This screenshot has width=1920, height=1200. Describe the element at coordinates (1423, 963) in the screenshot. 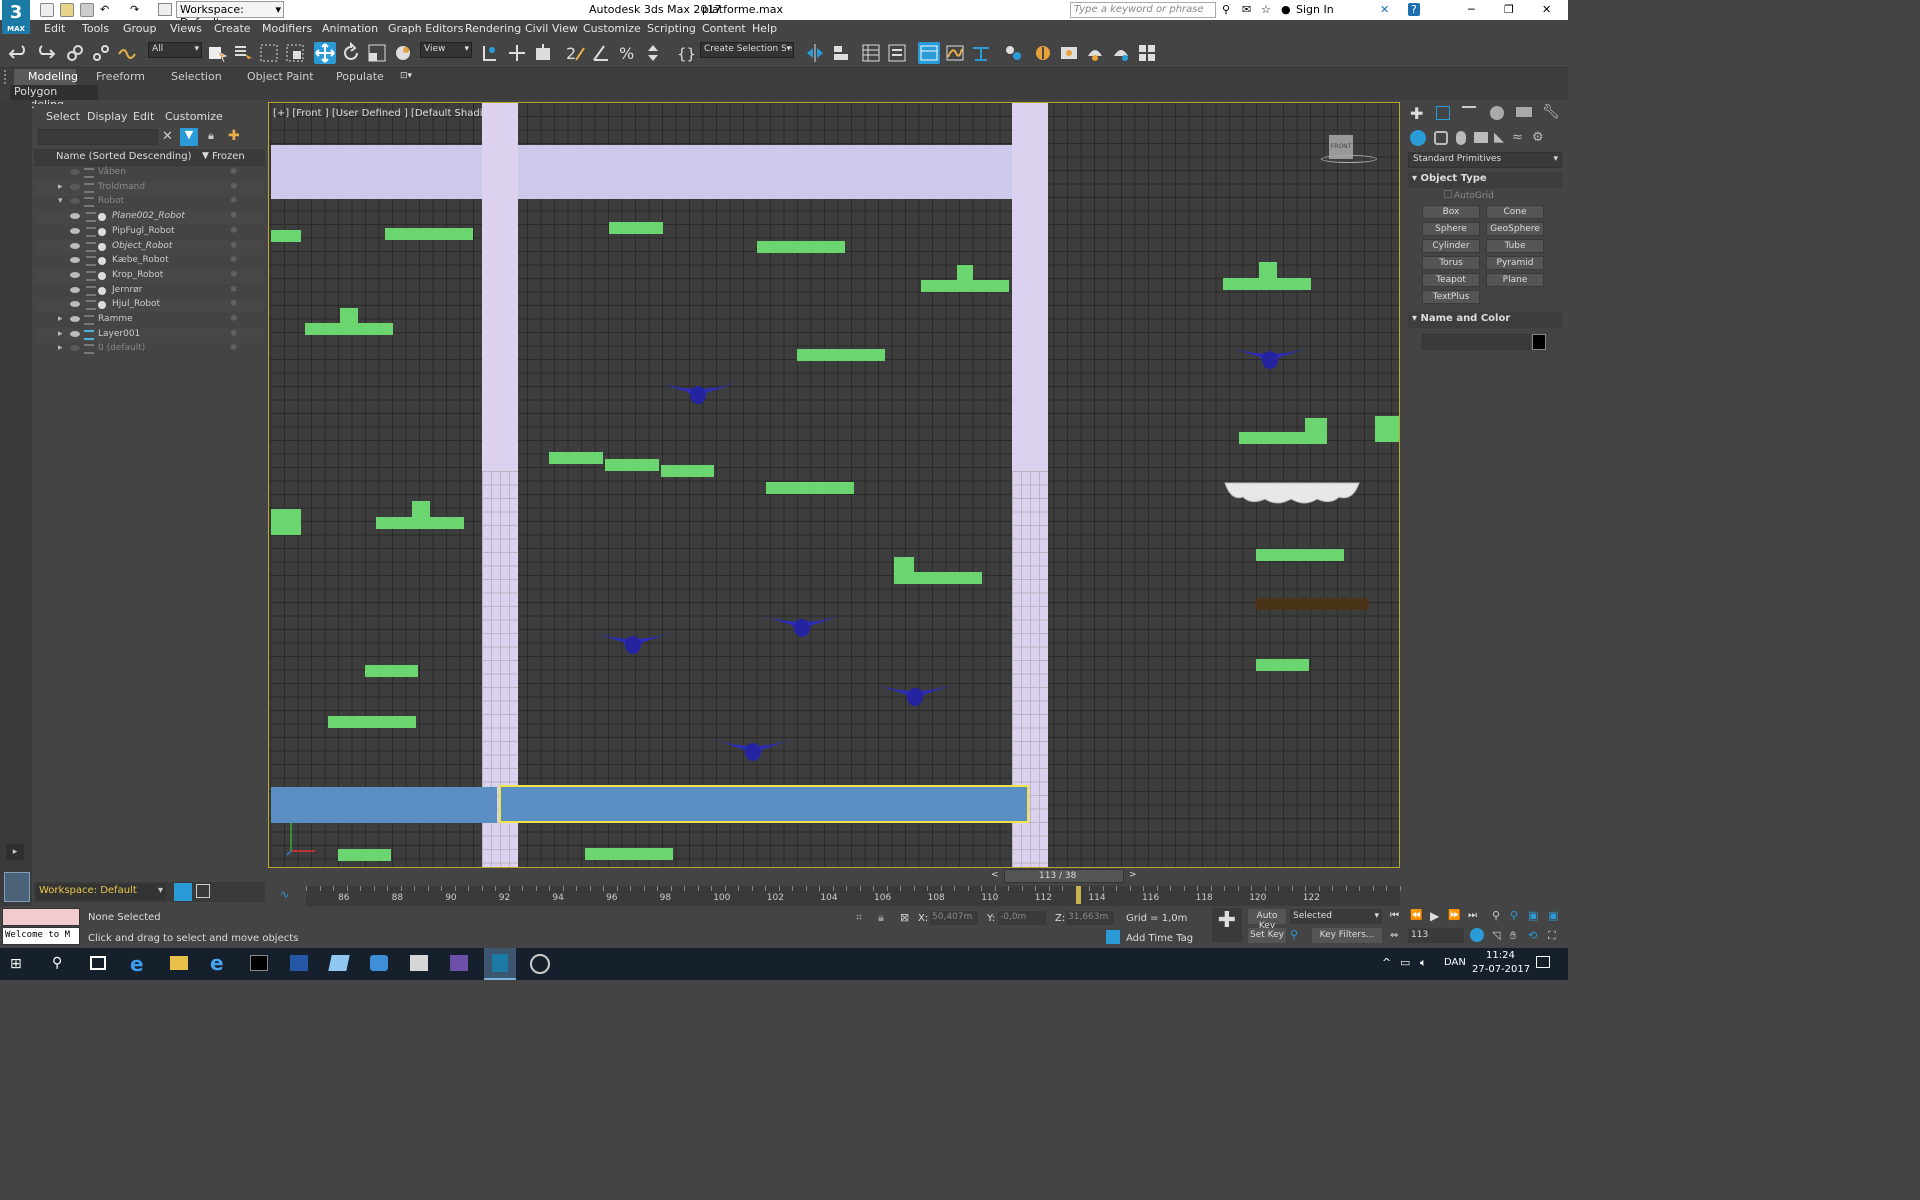

I see `volume-icon: 🔈︎` at that location.